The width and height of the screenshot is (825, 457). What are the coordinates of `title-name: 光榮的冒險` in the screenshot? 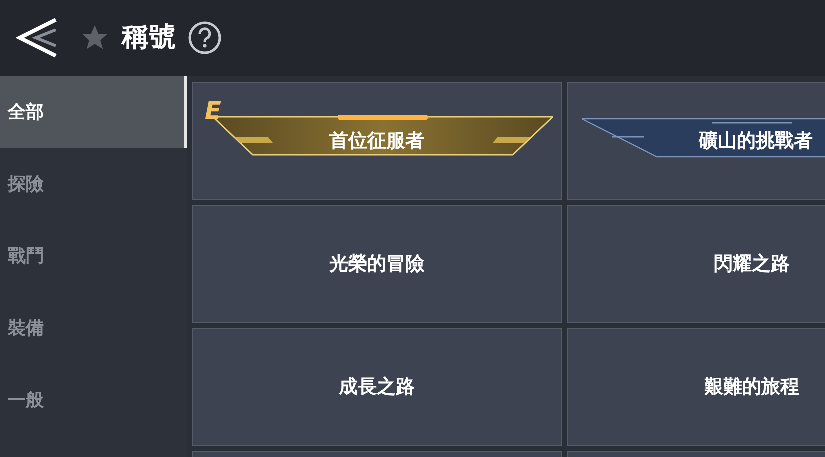 It's located at (377, 264).